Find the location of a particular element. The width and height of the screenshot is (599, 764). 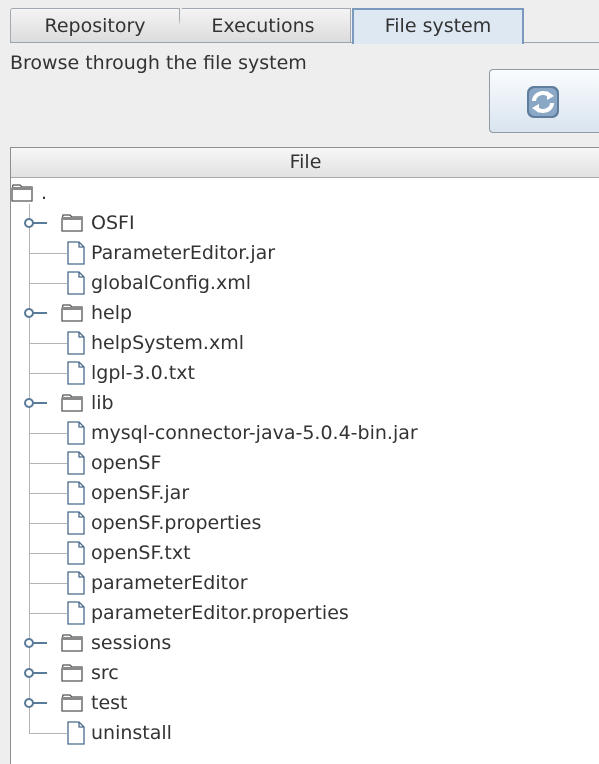

panel-description: Browse through the file system is located at coordinates (158, 63).